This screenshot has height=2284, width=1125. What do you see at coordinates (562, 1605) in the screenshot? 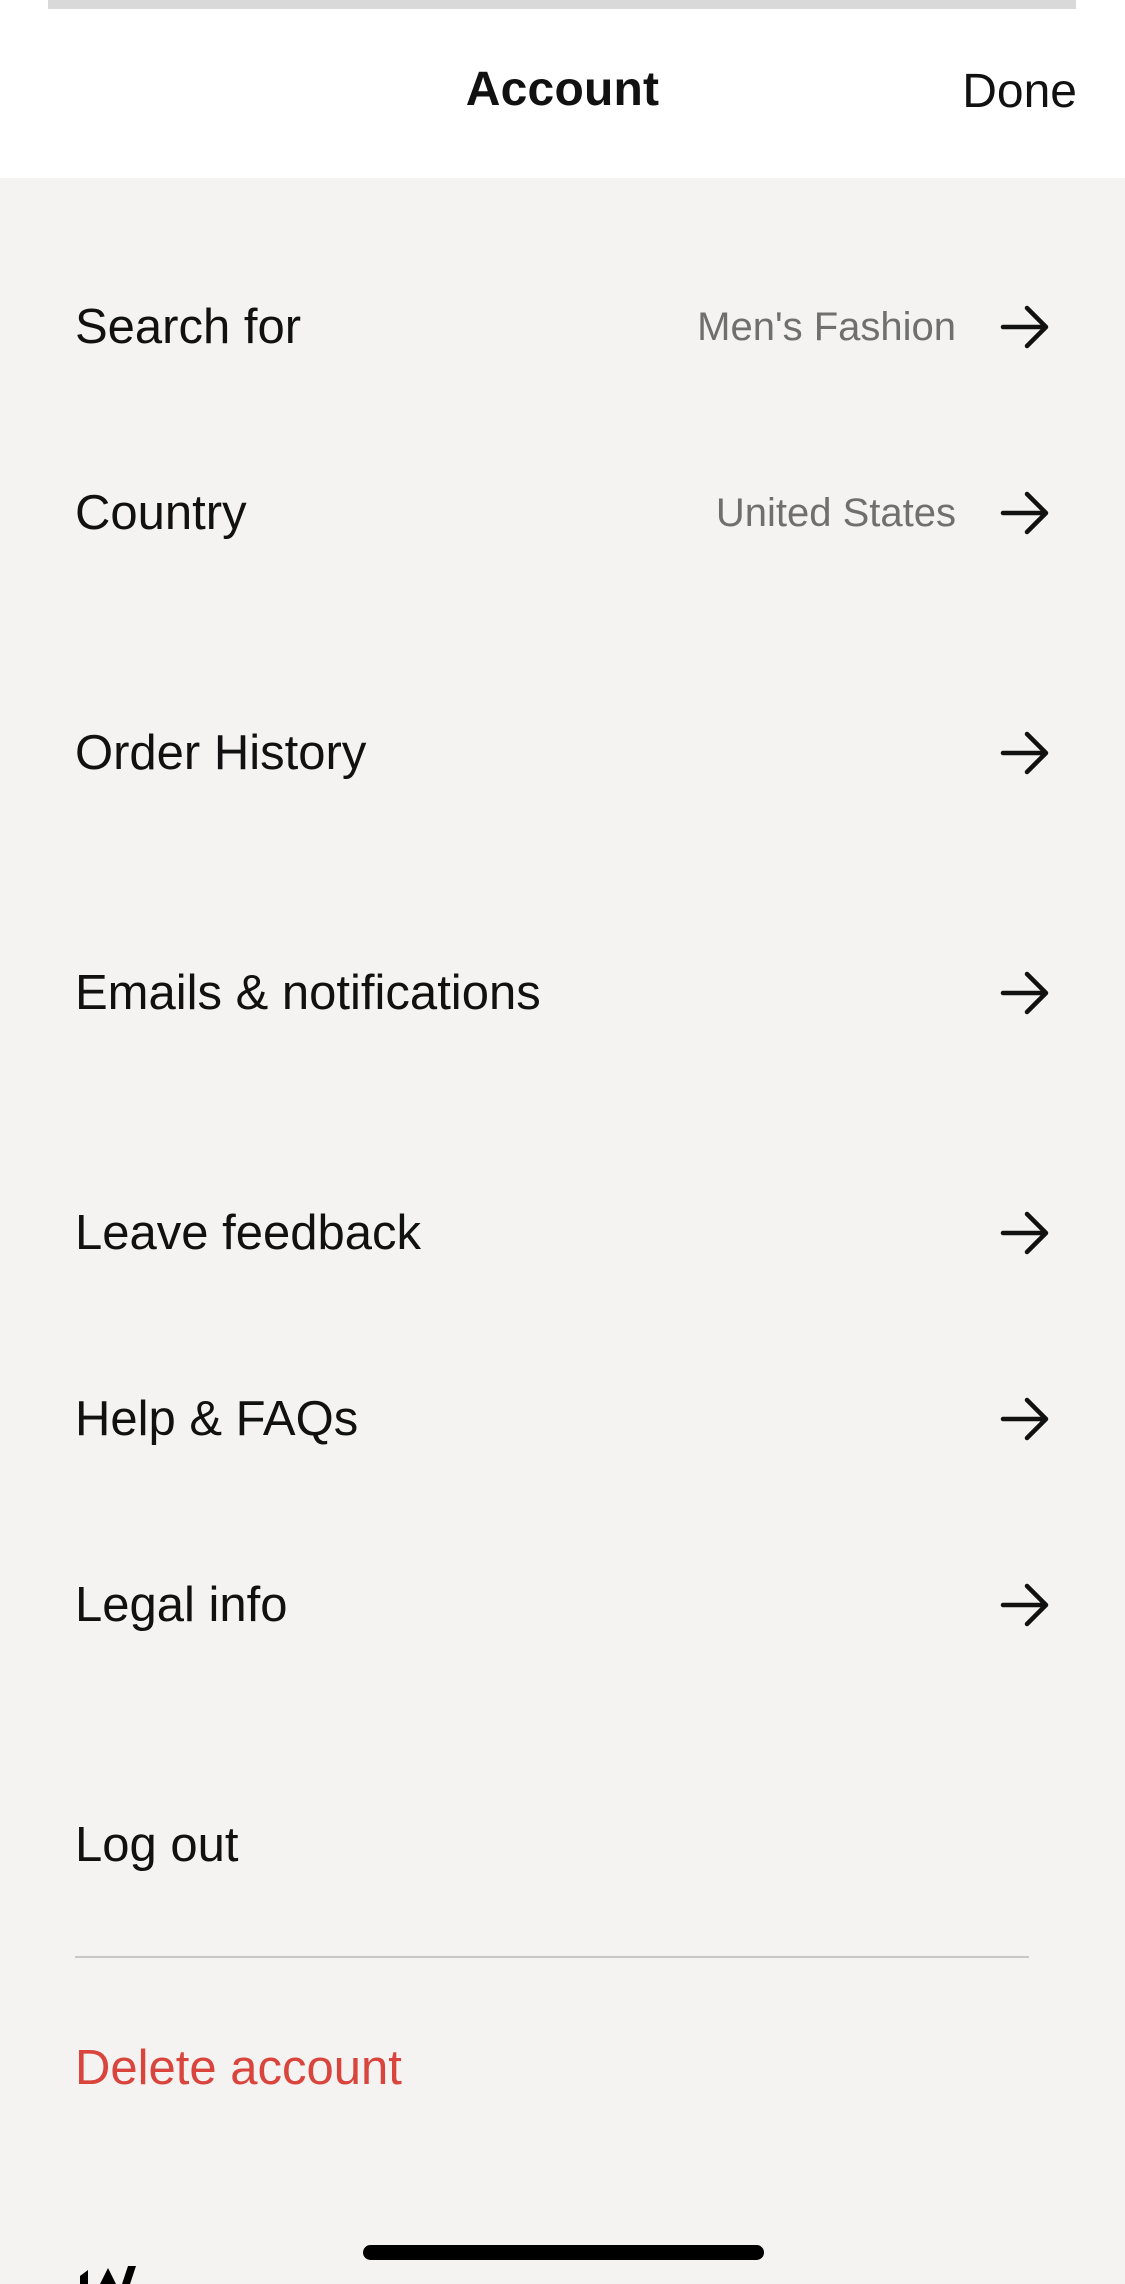
I see `menu-item-legal-info: Legal info` at bounding box center [562, 1605].